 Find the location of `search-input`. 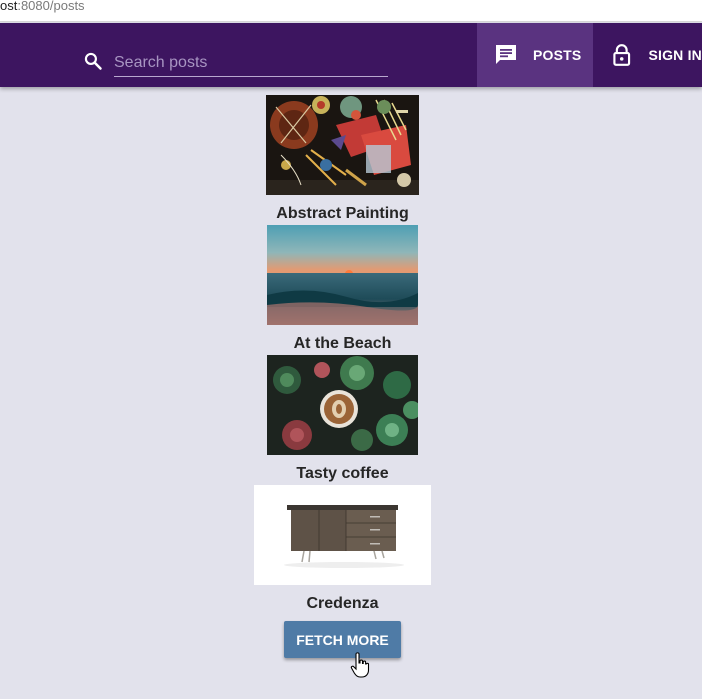

search-input is located at coordinates (251, 63).